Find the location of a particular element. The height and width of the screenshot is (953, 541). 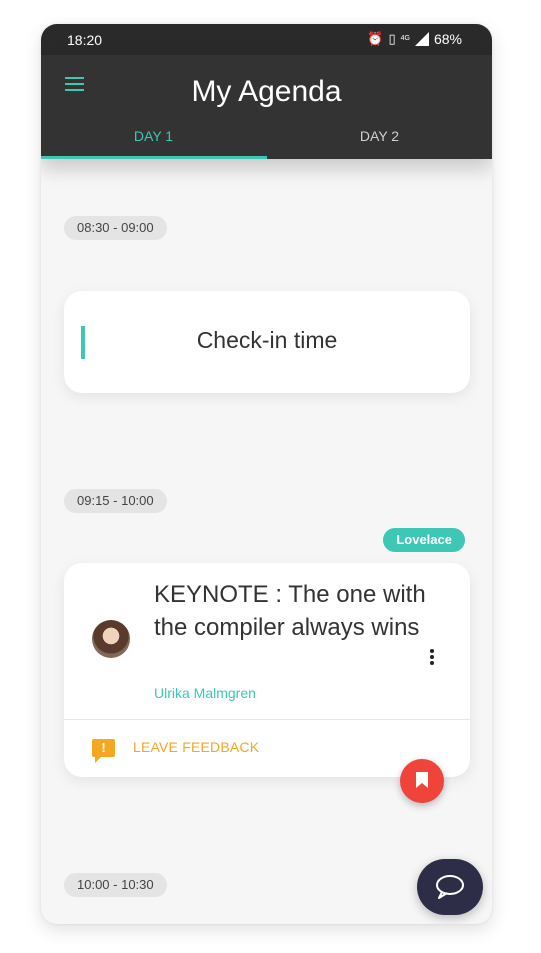

divider is located at coordinates (267, 719).